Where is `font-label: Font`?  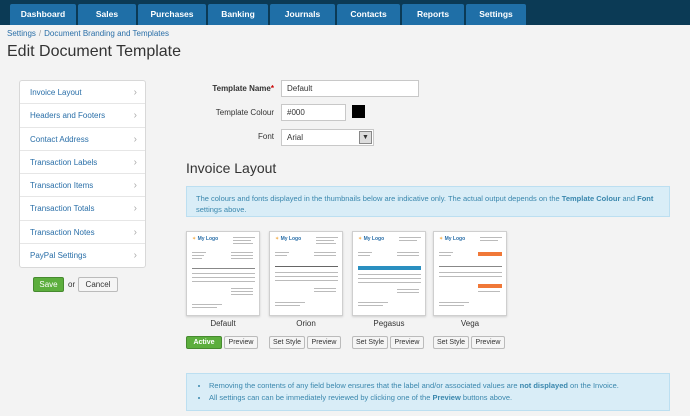
font-label: Font is located at coordinates (265, 136).